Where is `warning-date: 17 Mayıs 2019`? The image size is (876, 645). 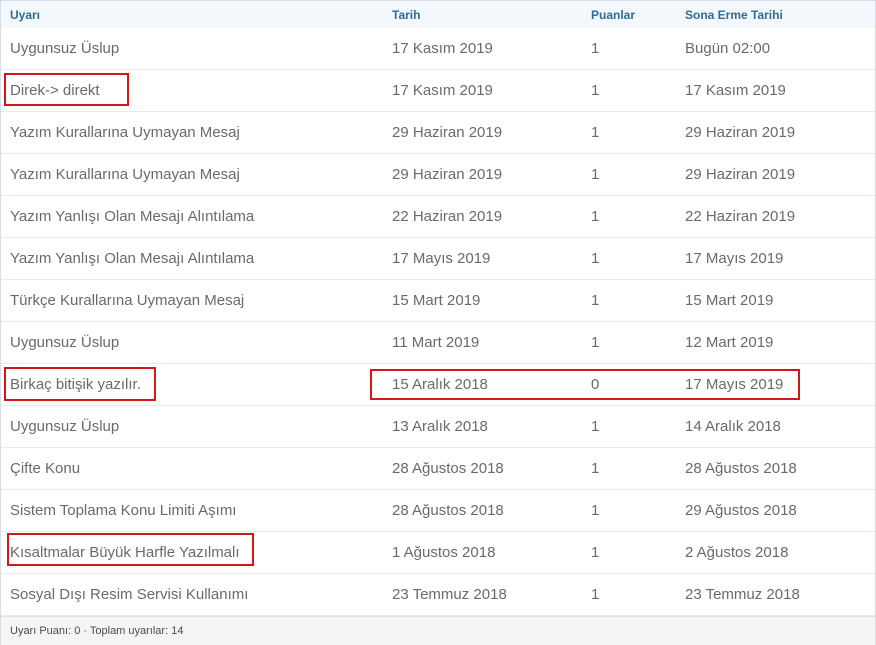
warning-date: 17 Mayıs 2019 is located at coordinates (441, 258).